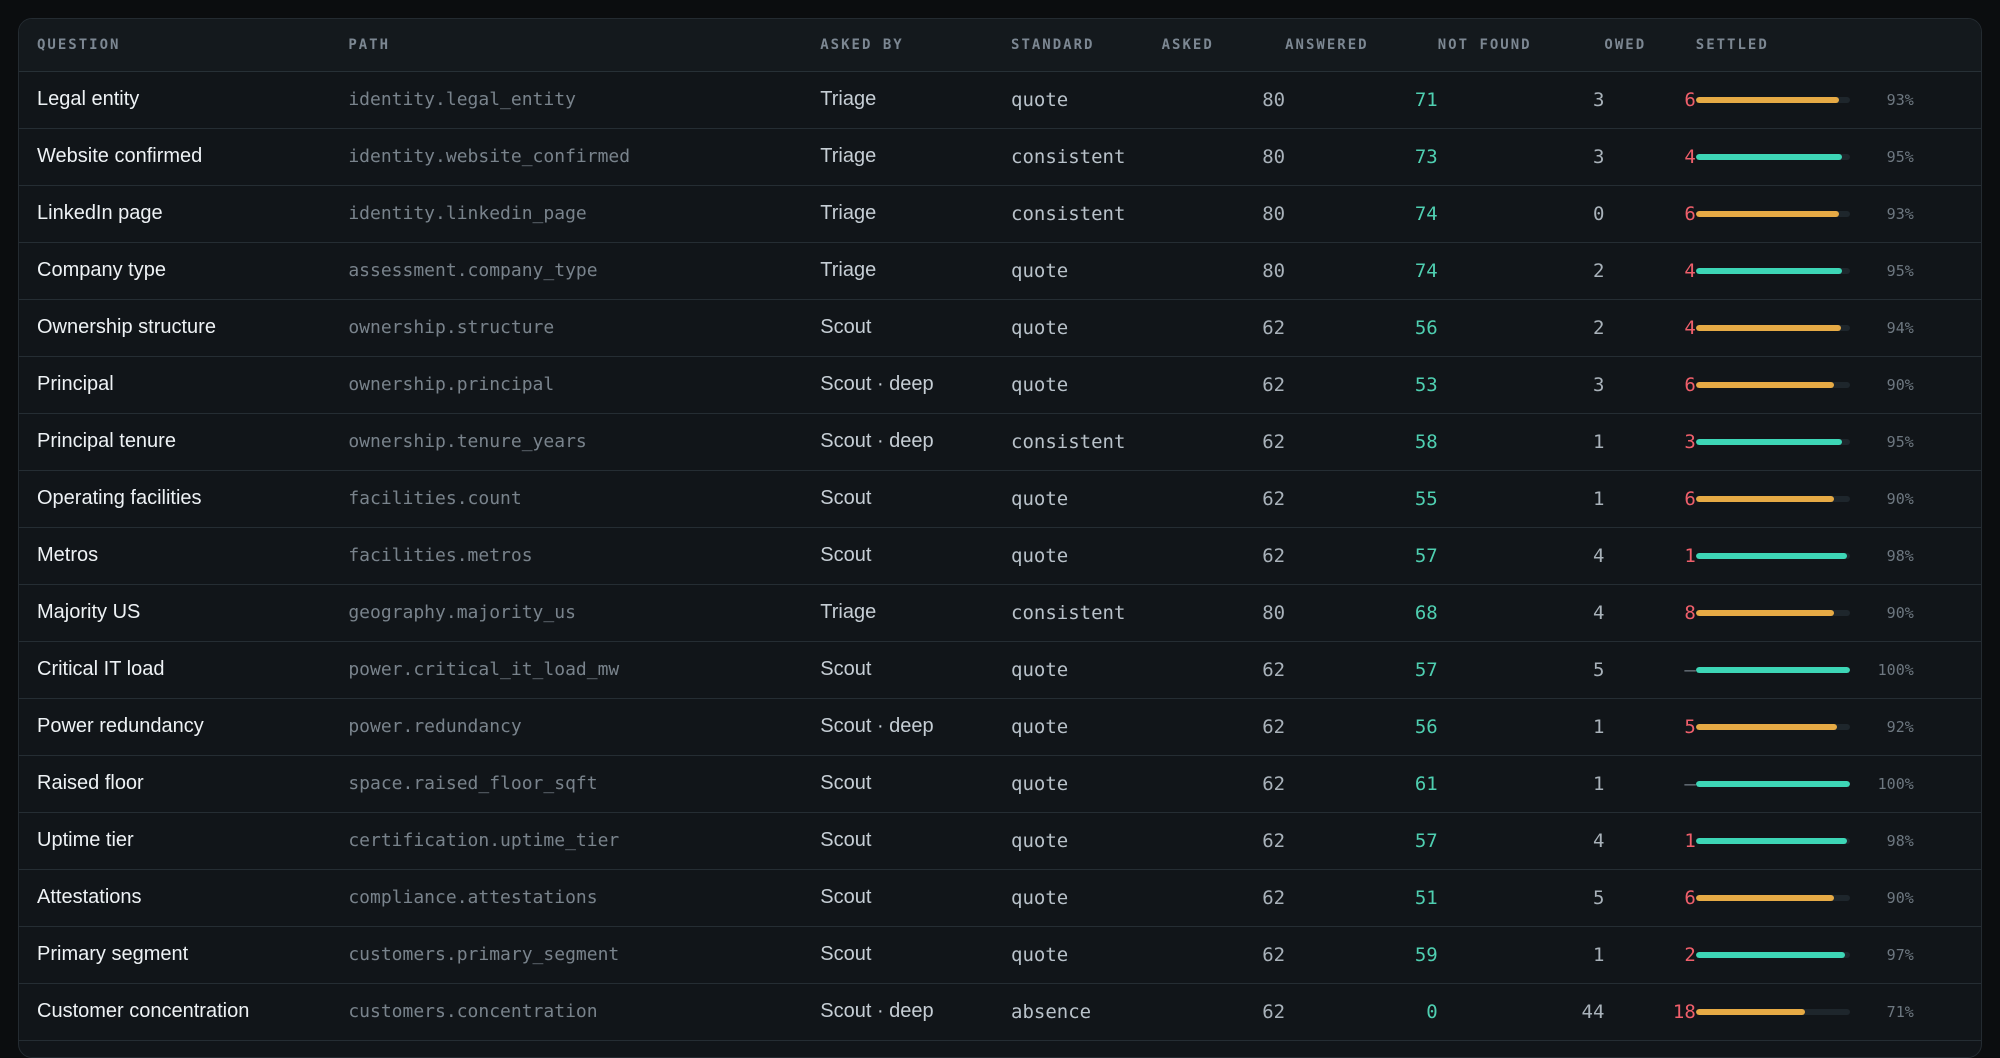 The image size is (2000, 1058). I want to click on settled-meter: 98%, so click(1838, 556).